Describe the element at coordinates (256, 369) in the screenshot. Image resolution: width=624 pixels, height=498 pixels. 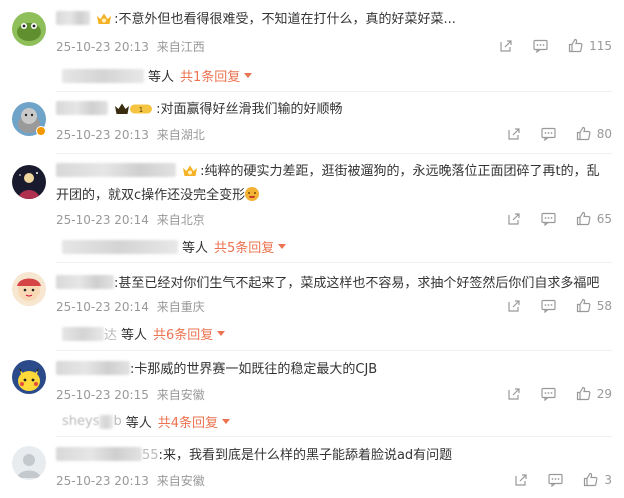
I see `comment-text: 卡那威的世界赛一如既往的稳定最大的CJB` at that location.